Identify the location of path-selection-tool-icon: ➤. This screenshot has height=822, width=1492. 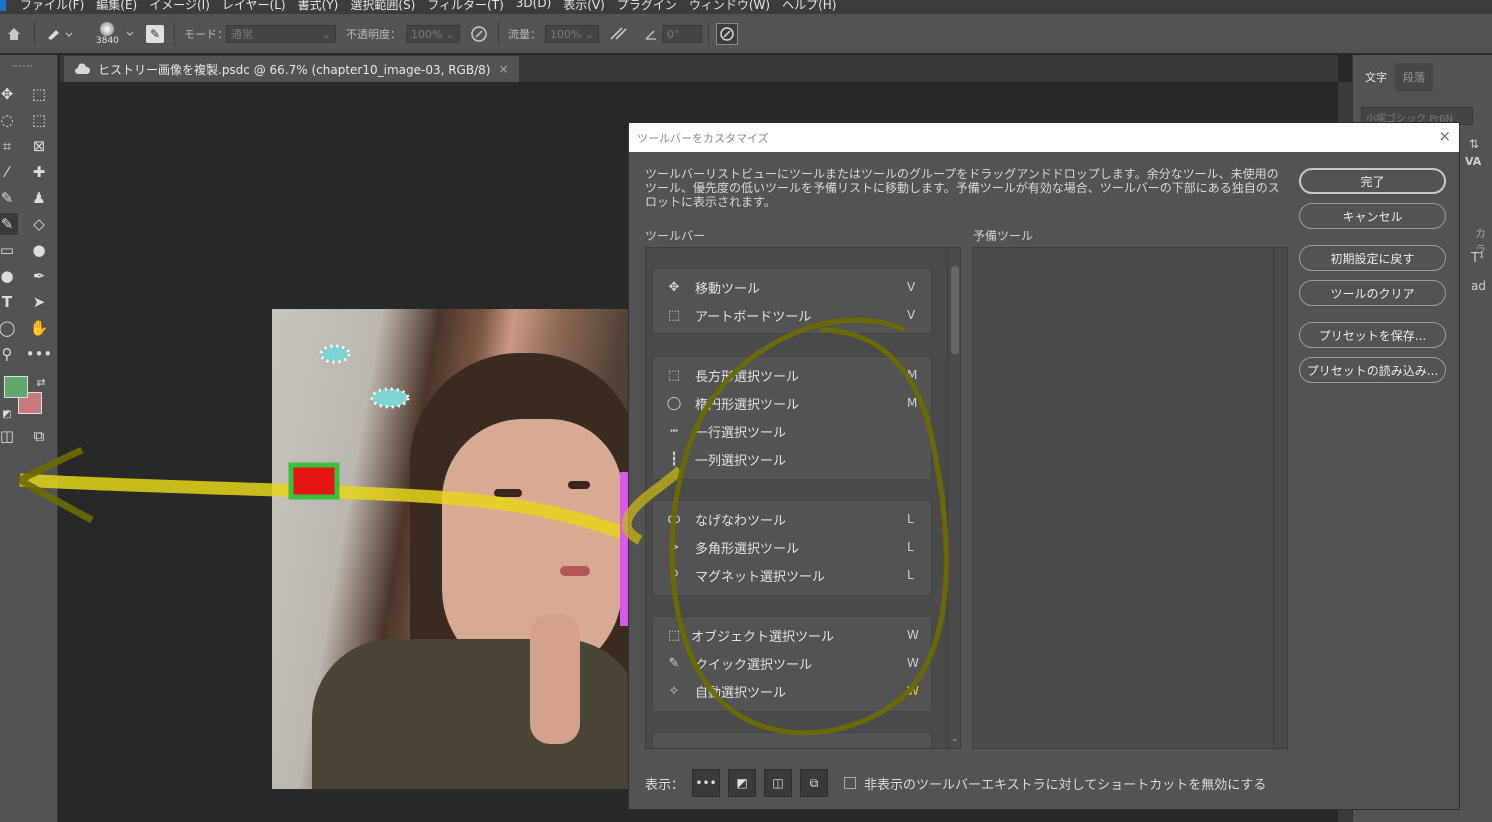
(39, 302).